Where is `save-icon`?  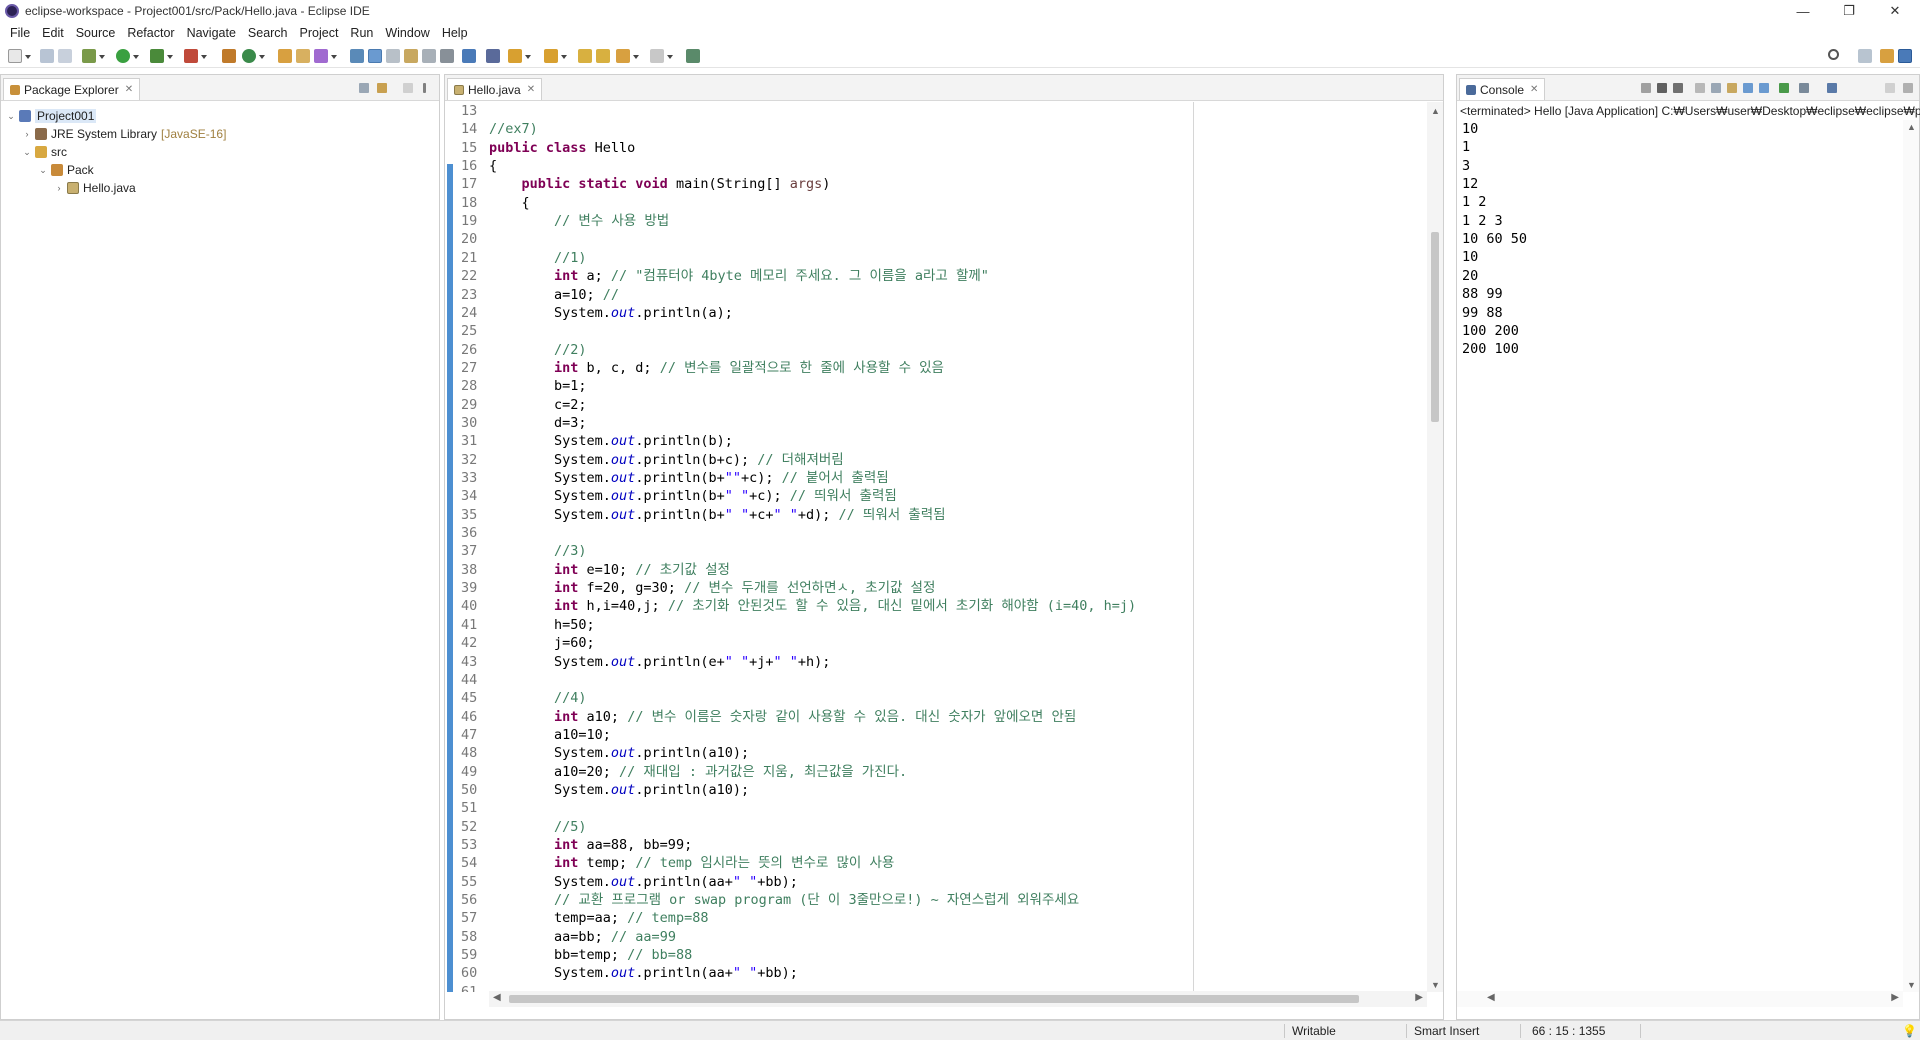 save-icon is located at coordinates (47, 56).